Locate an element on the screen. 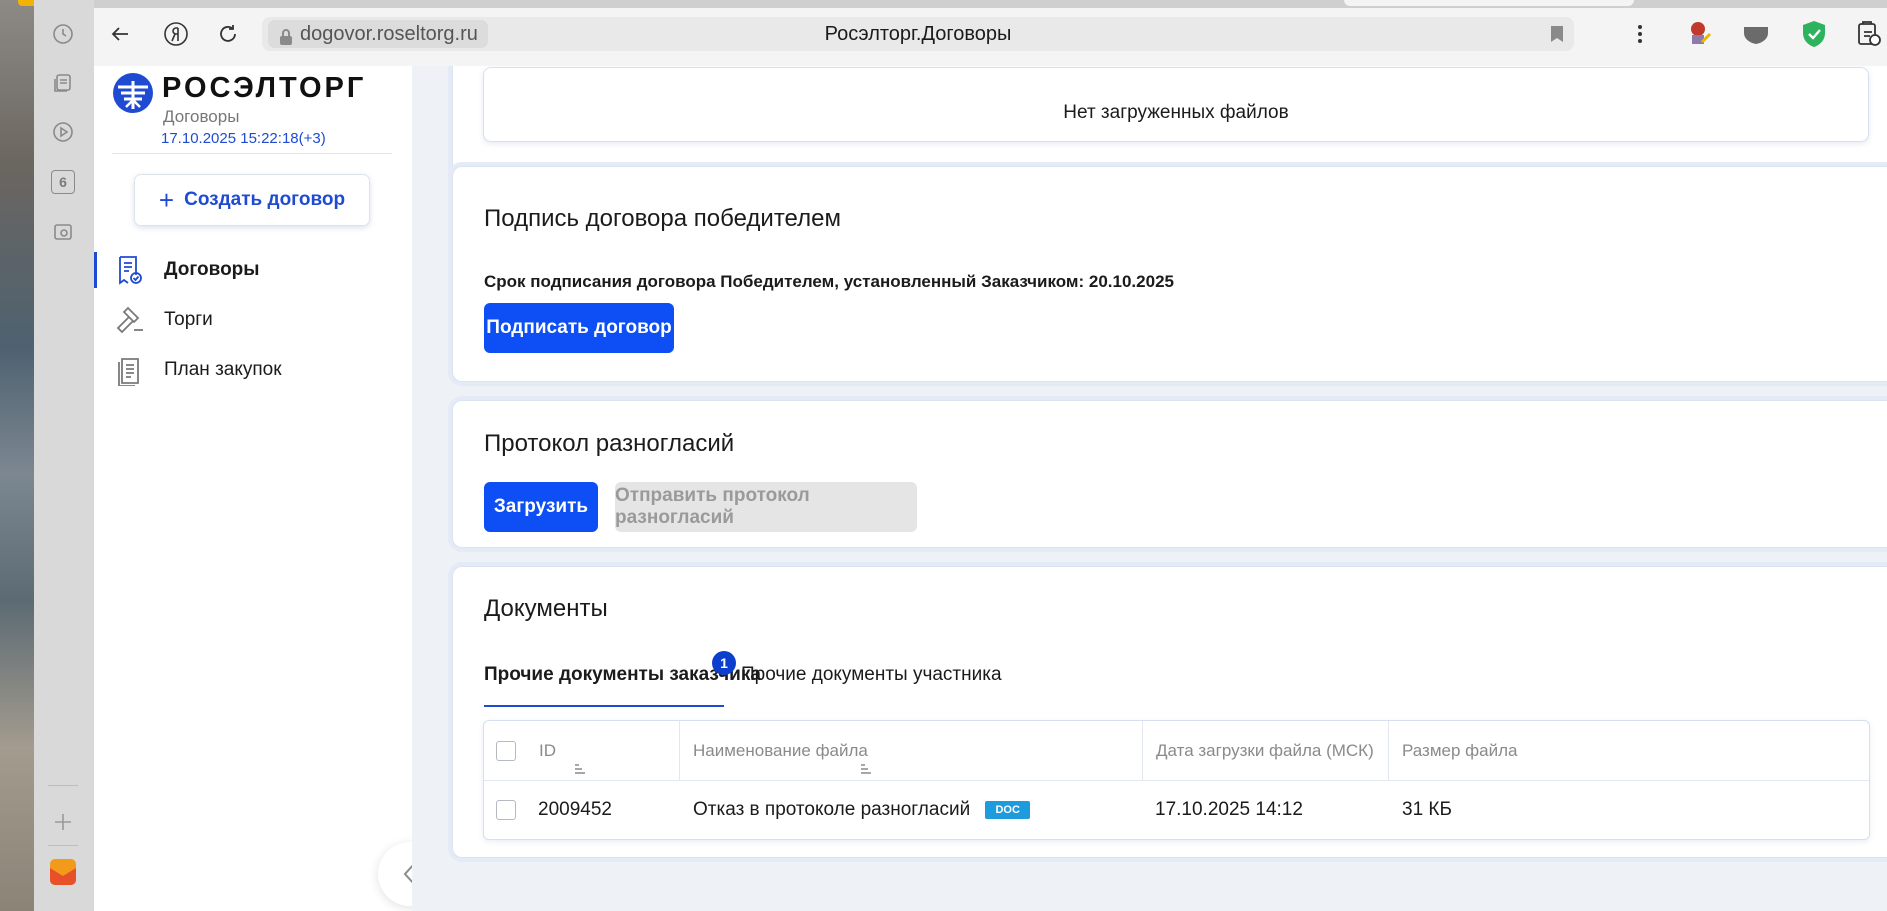 The height and width of the screenshot is (911, 1887). sidebar-item-label: План закупок is located at coordinates (223, 369).